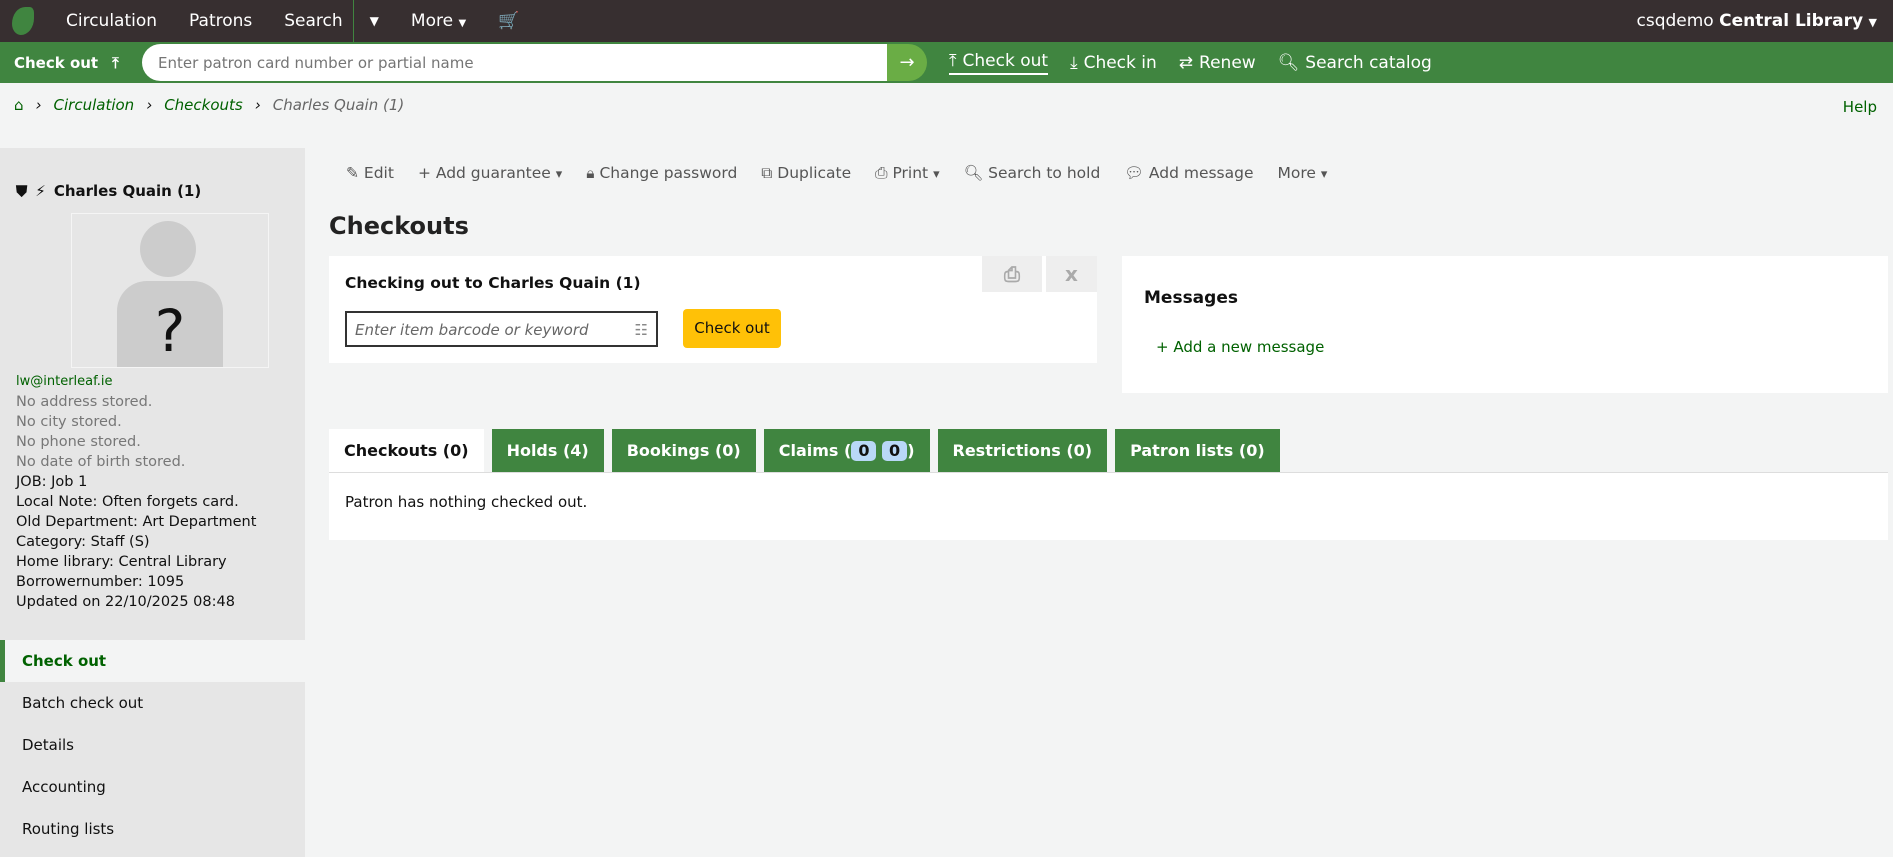 The height and width of the screenshot is (857, 1893). Describe the element at coordinates (152, 829) in the screenshot. I see `menu-routing-lists: Routing lists` at that location.